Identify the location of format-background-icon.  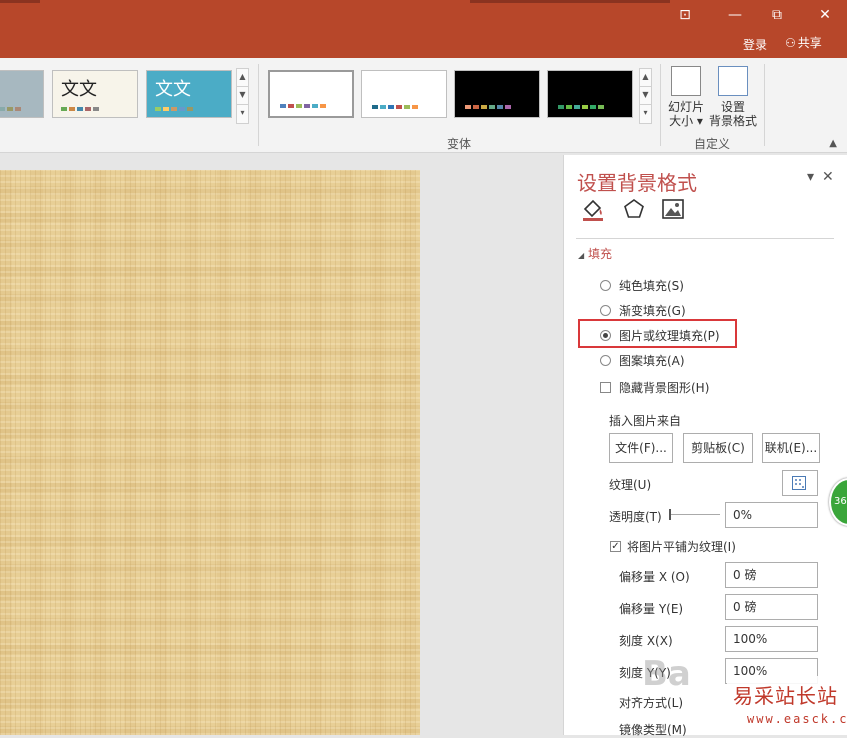
(733, 81).